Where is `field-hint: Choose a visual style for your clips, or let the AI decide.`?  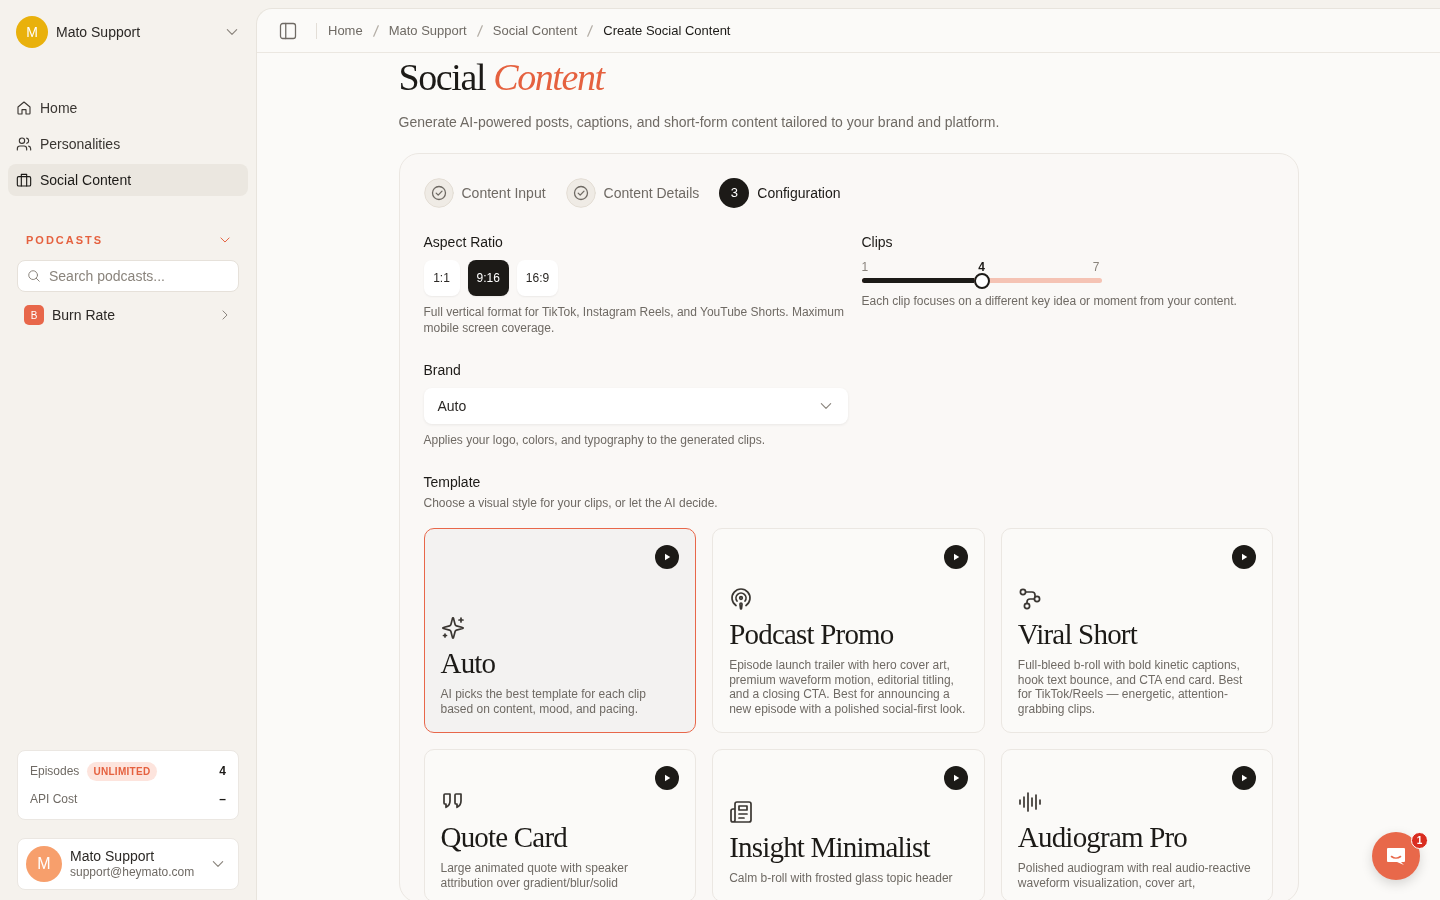
field-hint: Choose a visual style for your clips, or let the AI decide. is located at coordinates (571, 503).